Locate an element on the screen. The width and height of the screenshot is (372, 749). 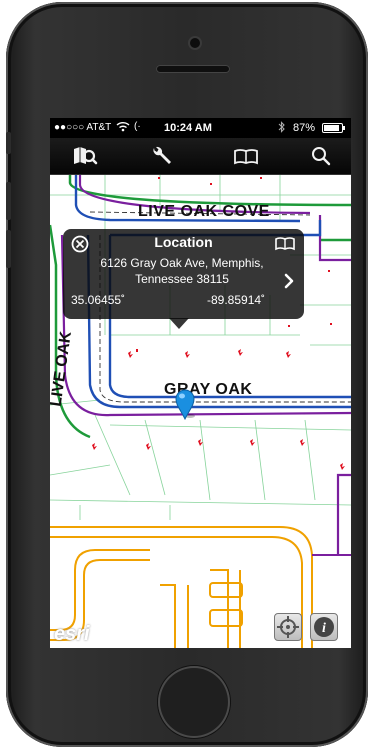
status-bar: ●●○○○ AT&T (· 10:24 AM 87% is located at coordinates (200, 128).